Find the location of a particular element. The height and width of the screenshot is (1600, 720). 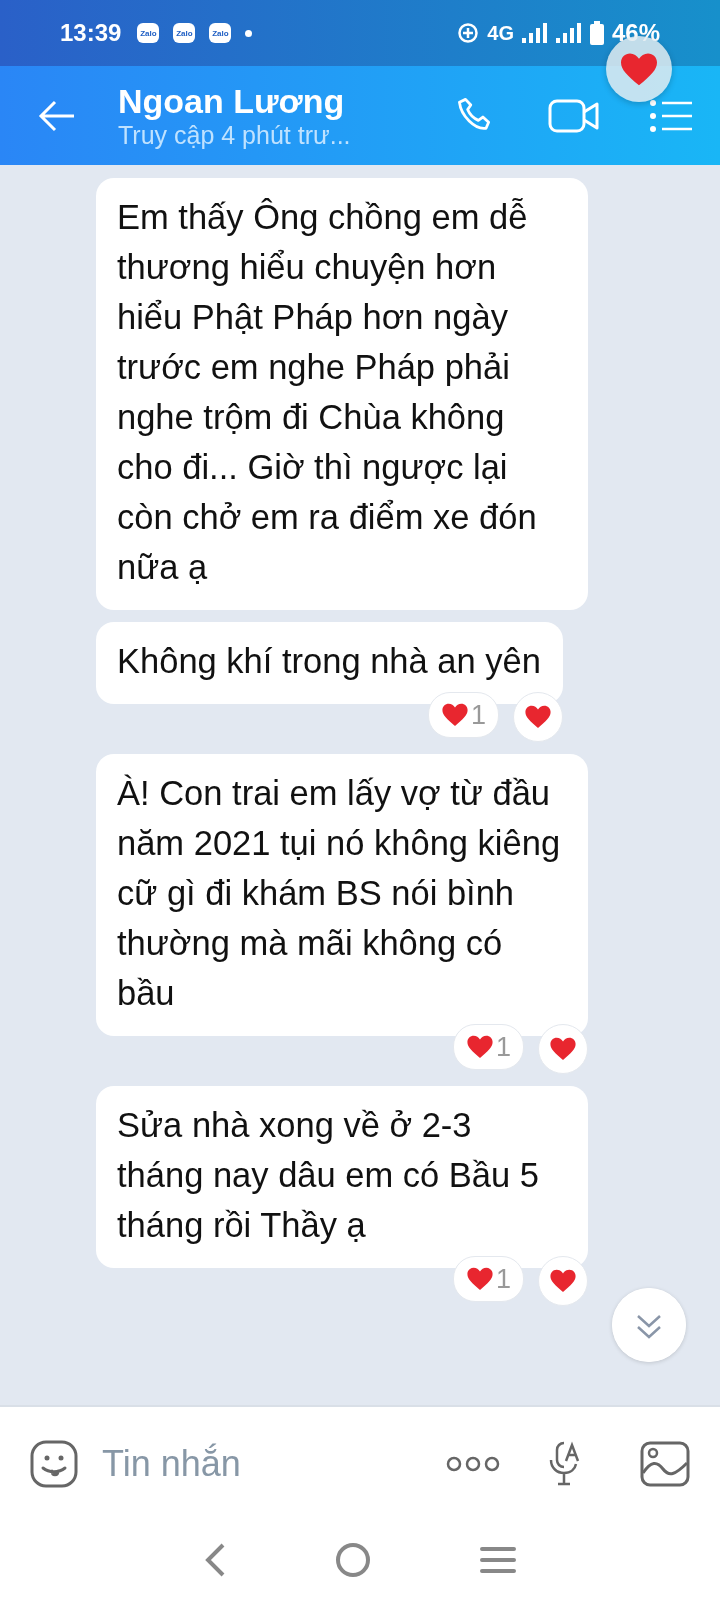

image-icon is located at coordinates (665, 1463).